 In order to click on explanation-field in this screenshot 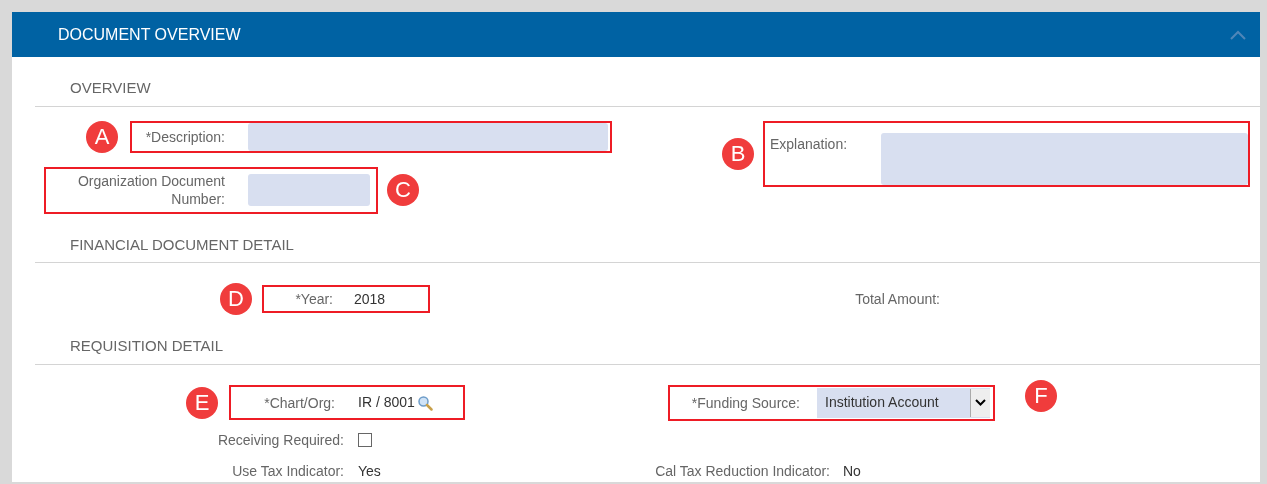, I will do `click(1064, 158)`.